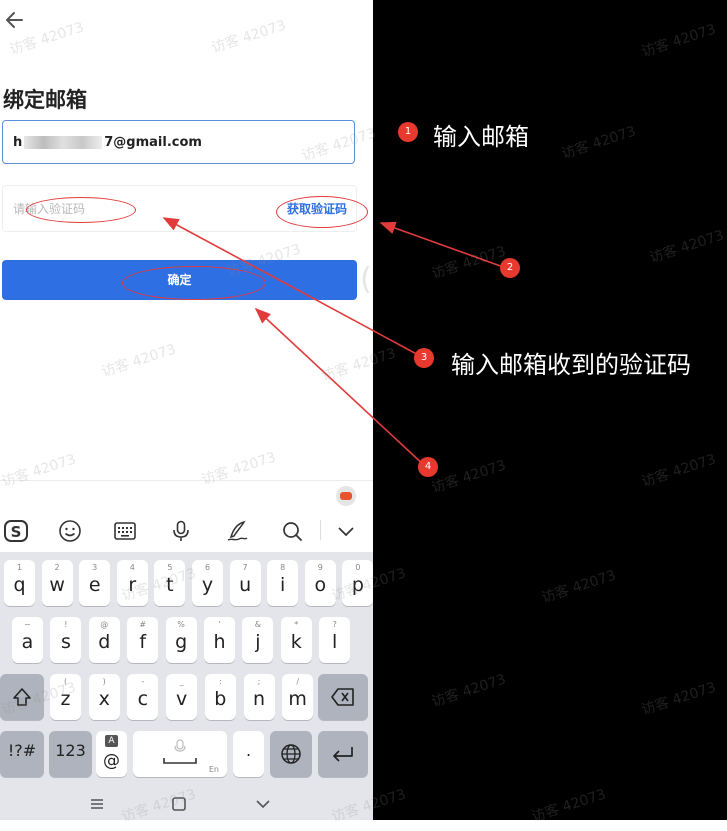  I want to click on annotation-number-4: 4, so click(428, 467).